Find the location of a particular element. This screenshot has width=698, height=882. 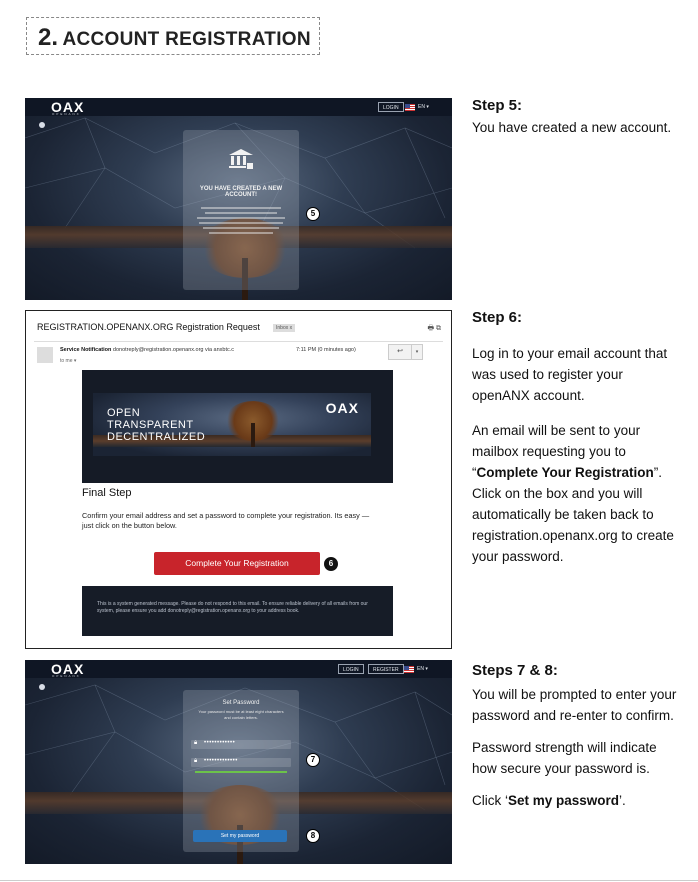

login-button-2: LOGIN is located at coordinates (351, 669).